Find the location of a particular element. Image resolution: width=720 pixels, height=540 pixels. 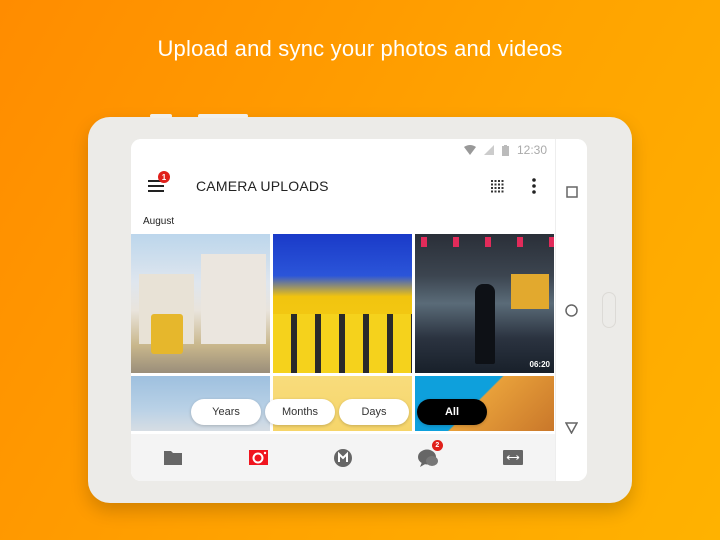

section-label: August is located at coordinates (159, 221).